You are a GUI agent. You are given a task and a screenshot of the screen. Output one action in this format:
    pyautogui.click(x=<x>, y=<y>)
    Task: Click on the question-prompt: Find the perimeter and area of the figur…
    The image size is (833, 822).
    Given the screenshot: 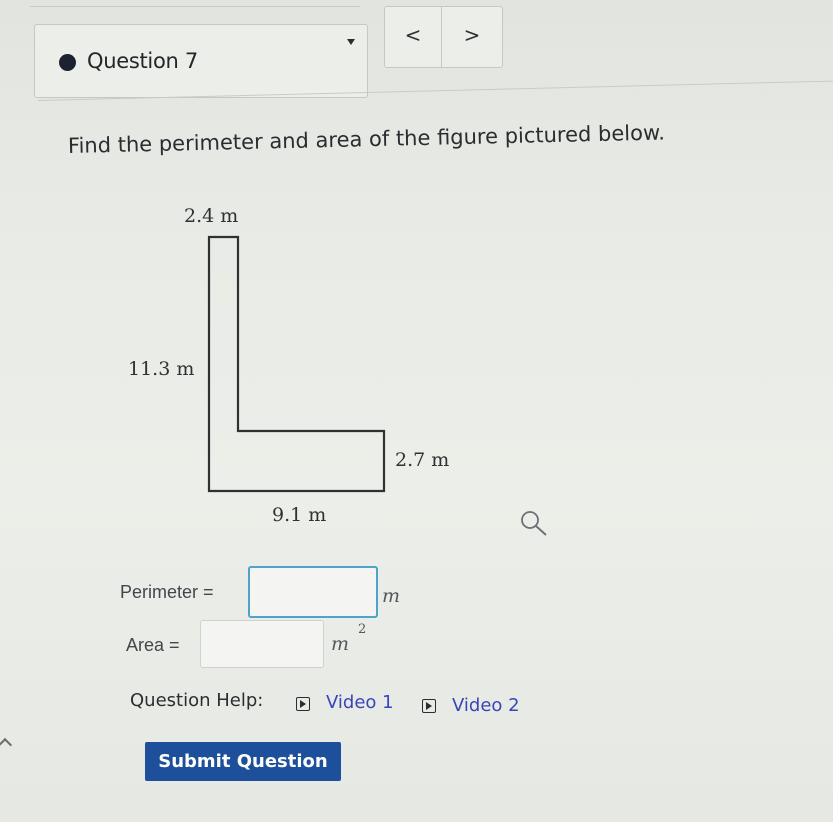 What is the action you would take?
    pyautogui.click(x=366, y=139)
    